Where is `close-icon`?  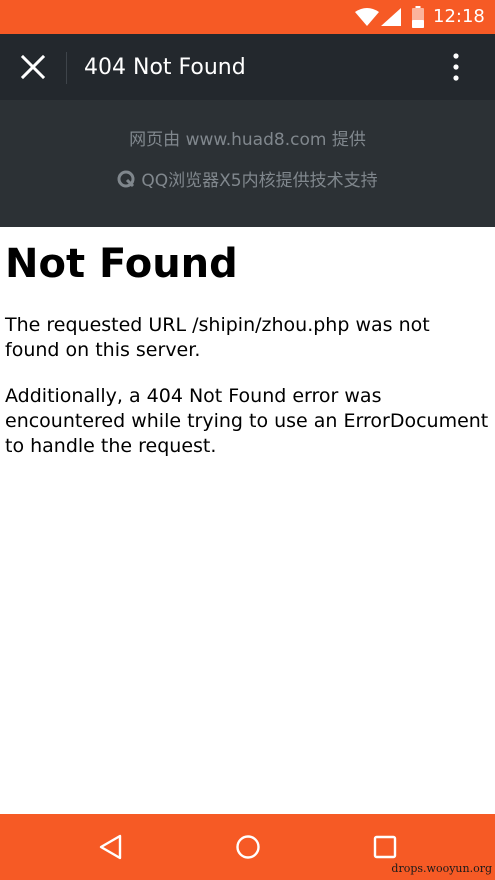 close-icon is located at coordinates (33, 67).